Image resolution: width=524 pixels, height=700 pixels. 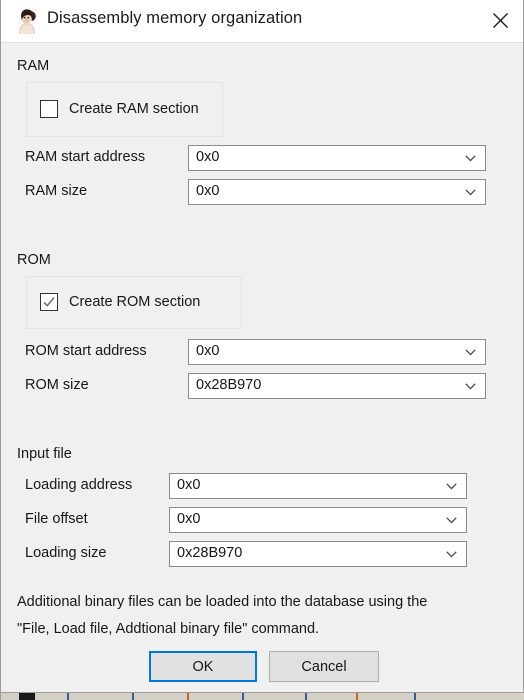 I want to click on ram-size-value: 0x0, so click(x=208, y=191).